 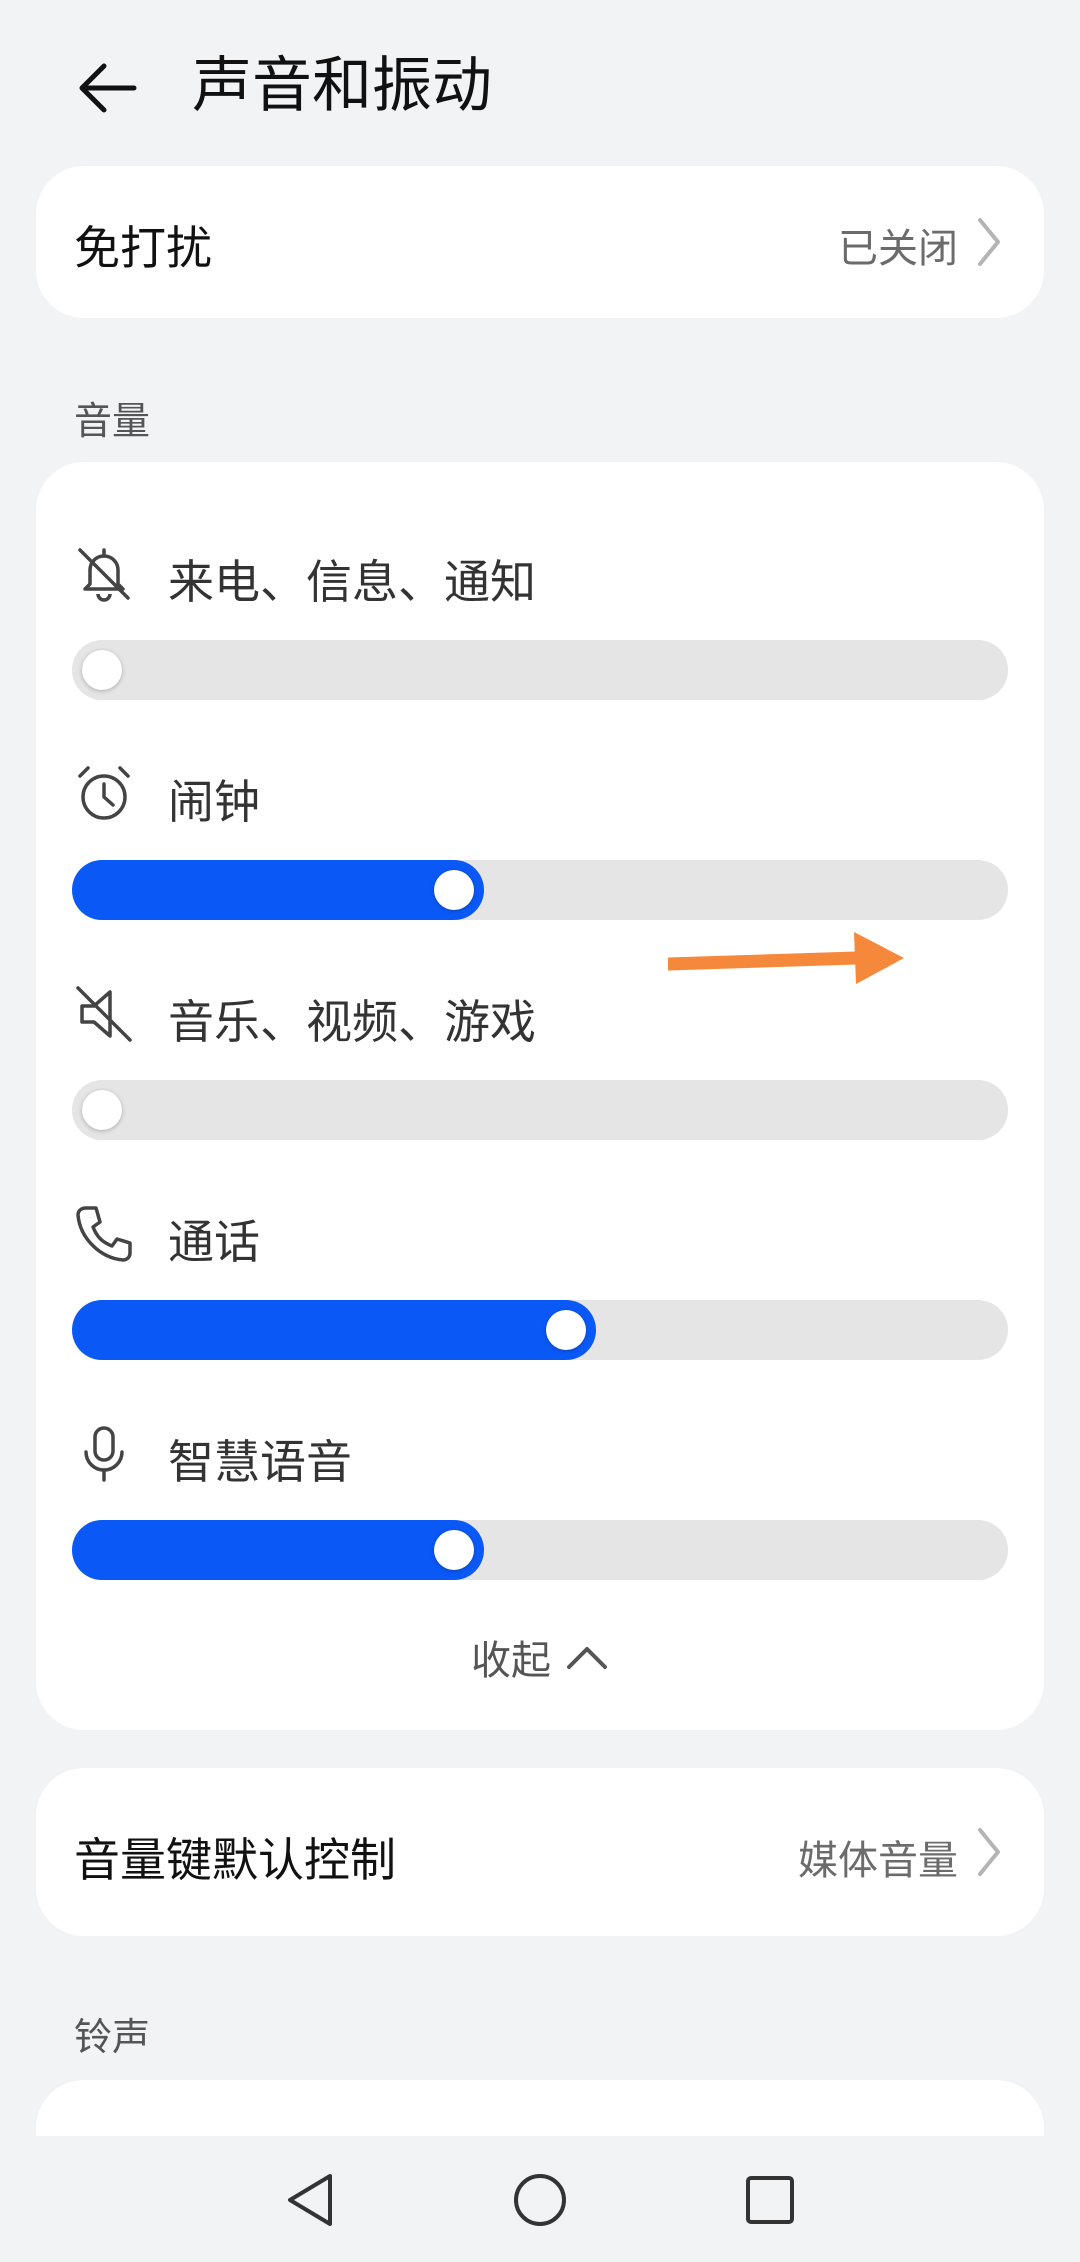 I want to click on volume-item-label: 音乐、视频、游戏, so click(x=352, y=1022).